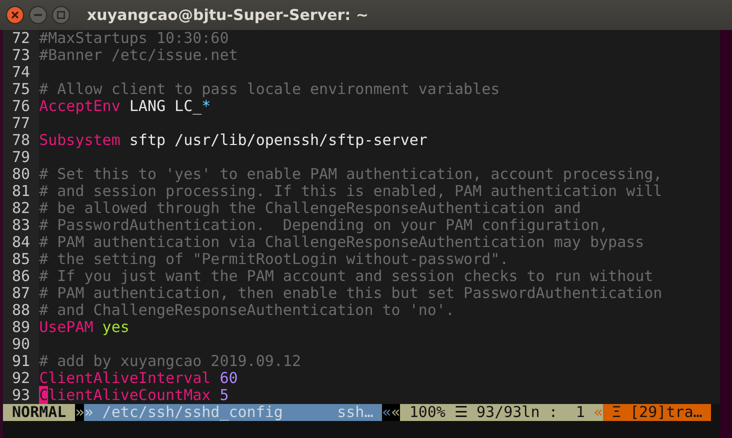 This screenshot has height=438, width=732. What do you see at coordinates (21, 293) in the screenshot?
I see `line-number: 87` at bounding box center [21, 293].